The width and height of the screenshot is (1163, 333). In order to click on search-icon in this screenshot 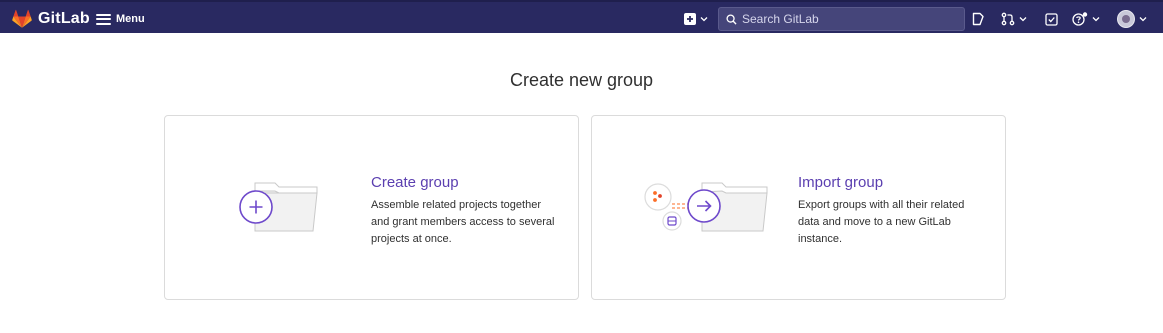, I will do `click(731, 19)`.